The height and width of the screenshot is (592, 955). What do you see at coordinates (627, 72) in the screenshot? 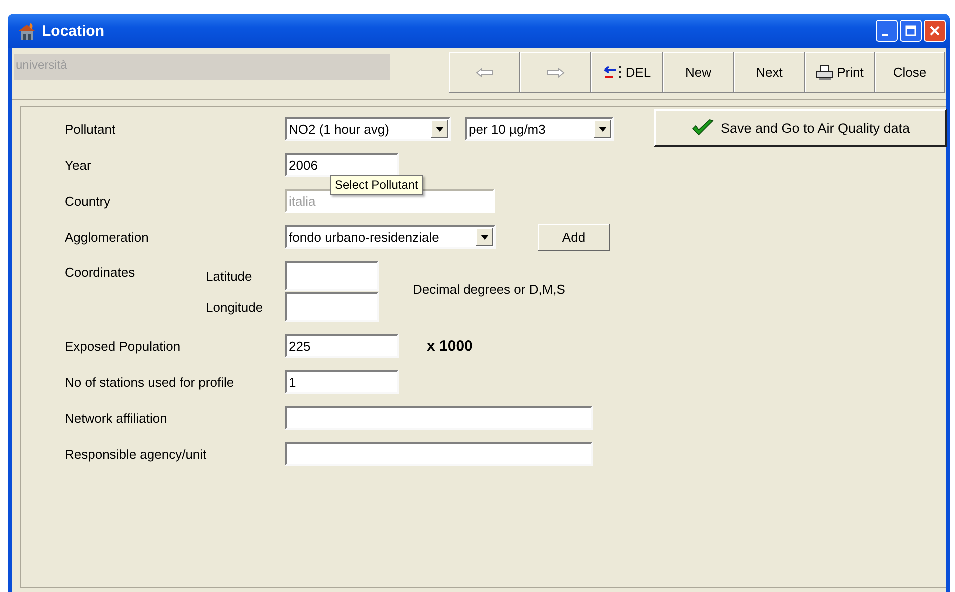
I see `toolbar-button: DEL` at bounding box center [627, 72].